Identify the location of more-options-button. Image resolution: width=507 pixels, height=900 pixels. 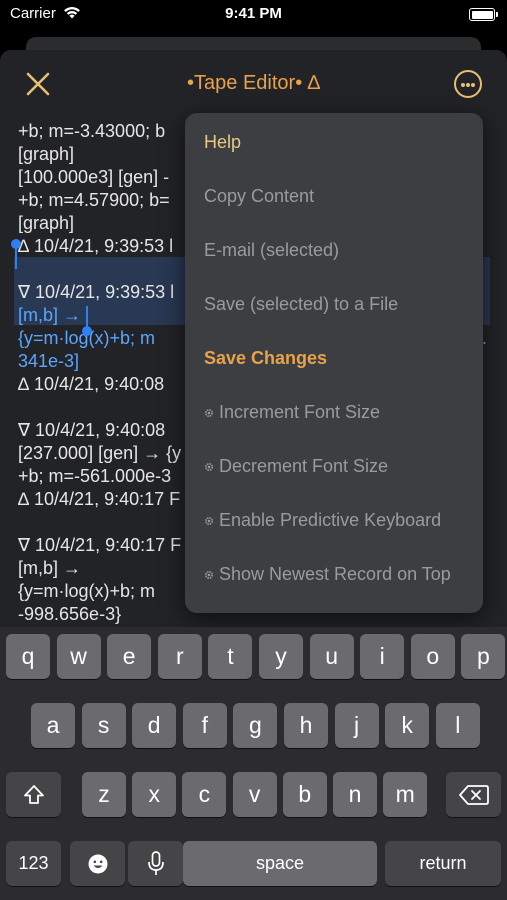
(468, 84).